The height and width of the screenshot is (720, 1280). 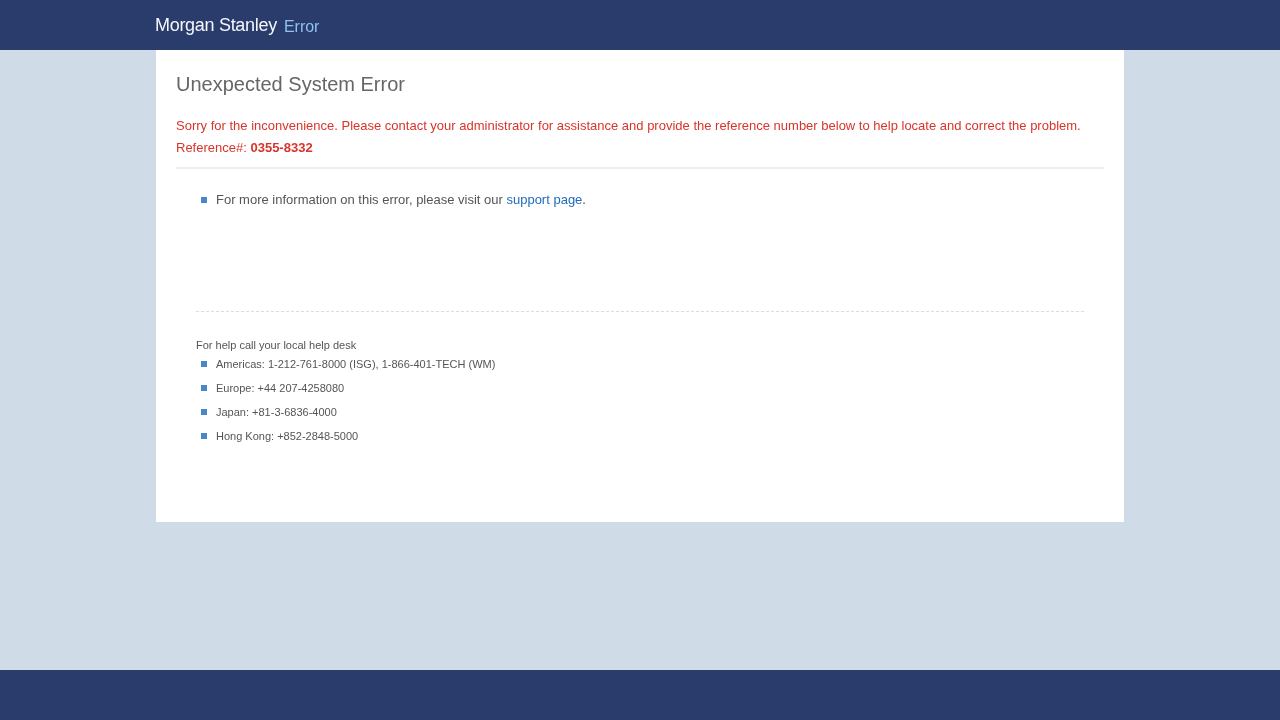 I want to click on help-desk-number: Europe: +44 207-4258080, so click(x=280, y=388).